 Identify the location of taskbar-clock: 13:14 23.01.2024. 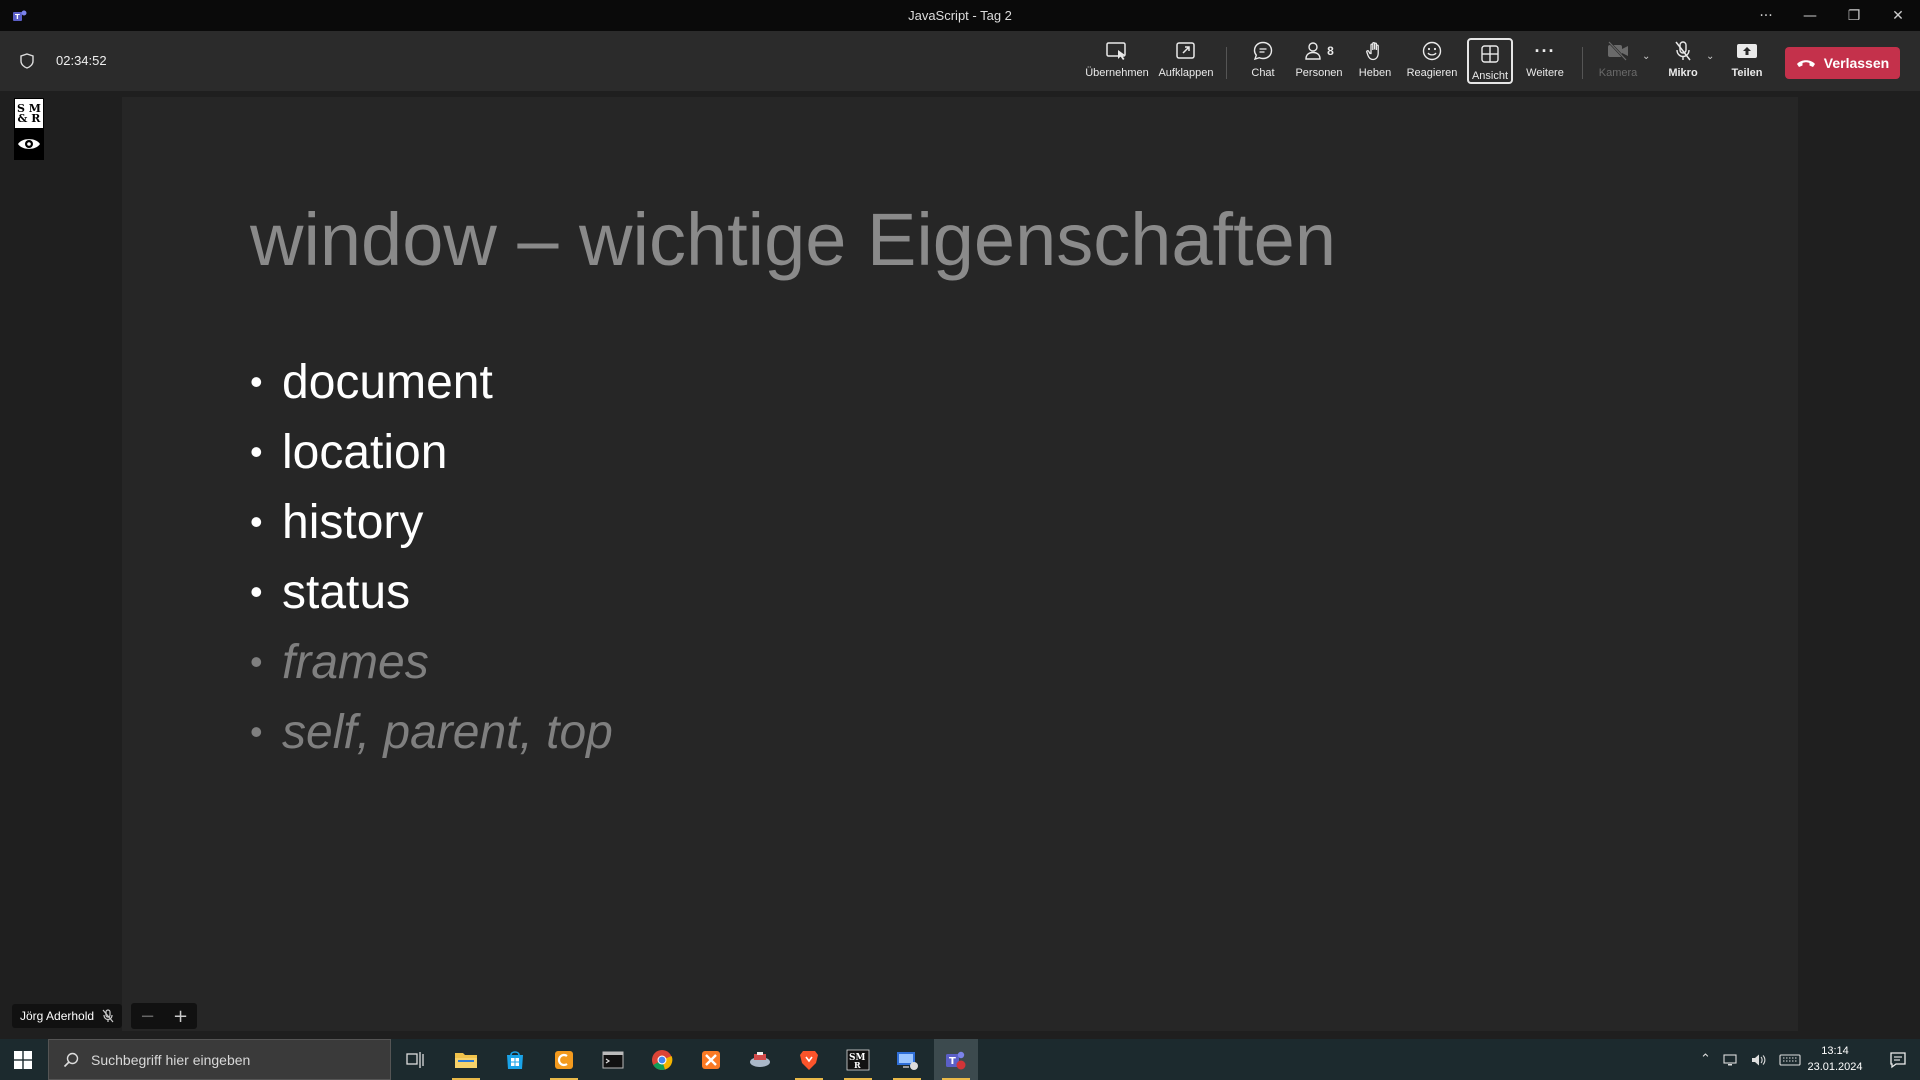
(1835, 1059).